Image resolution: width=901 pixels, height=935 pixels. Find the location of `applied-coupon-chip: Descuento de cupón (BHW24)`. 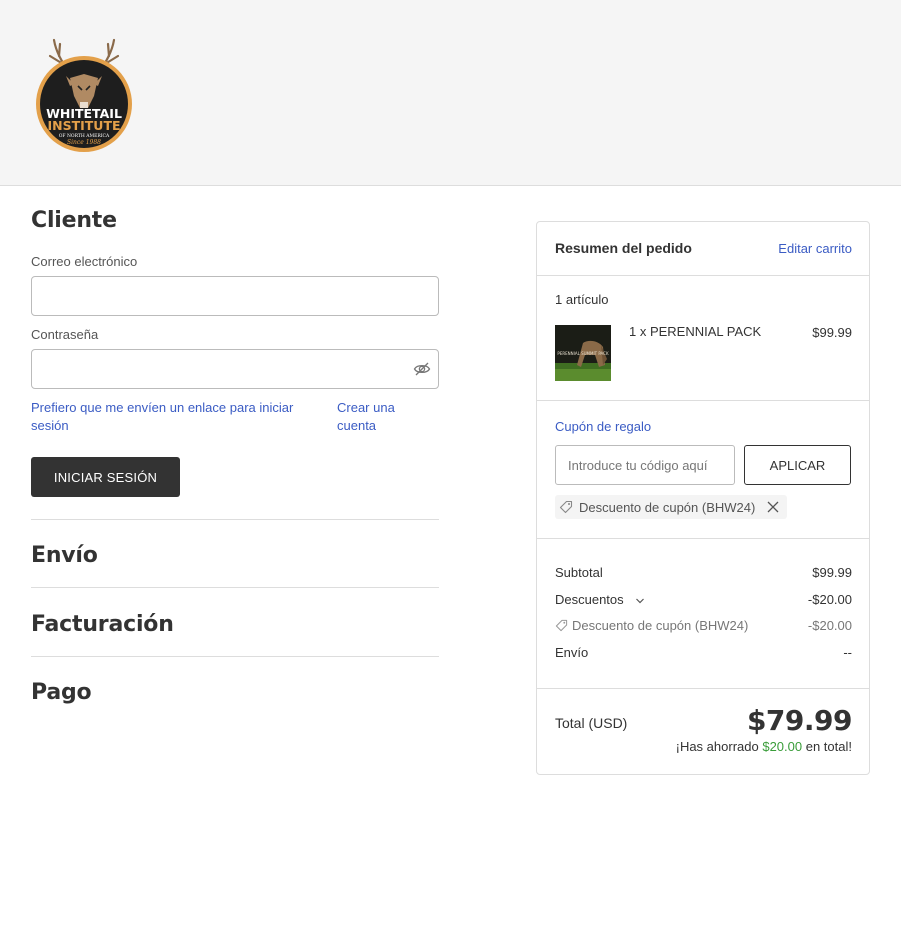

applied-coupon-chip: Descuento de cupón (BHW24) is located at coordinates (671, 507).